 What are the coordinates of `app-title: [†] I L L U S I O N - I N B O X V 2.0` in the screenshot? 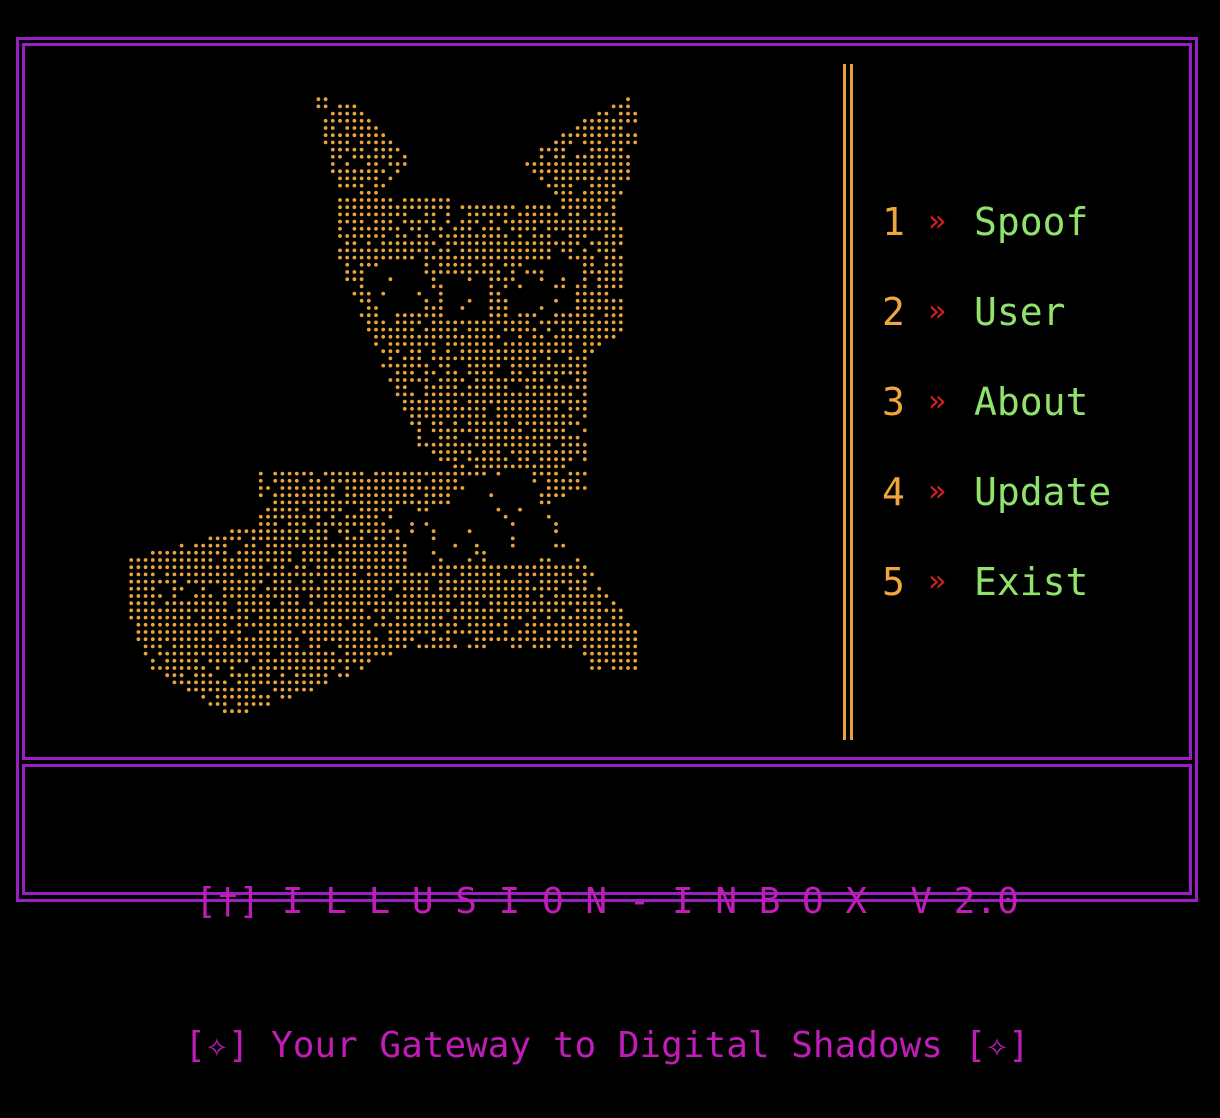 It's located at (607, 901).